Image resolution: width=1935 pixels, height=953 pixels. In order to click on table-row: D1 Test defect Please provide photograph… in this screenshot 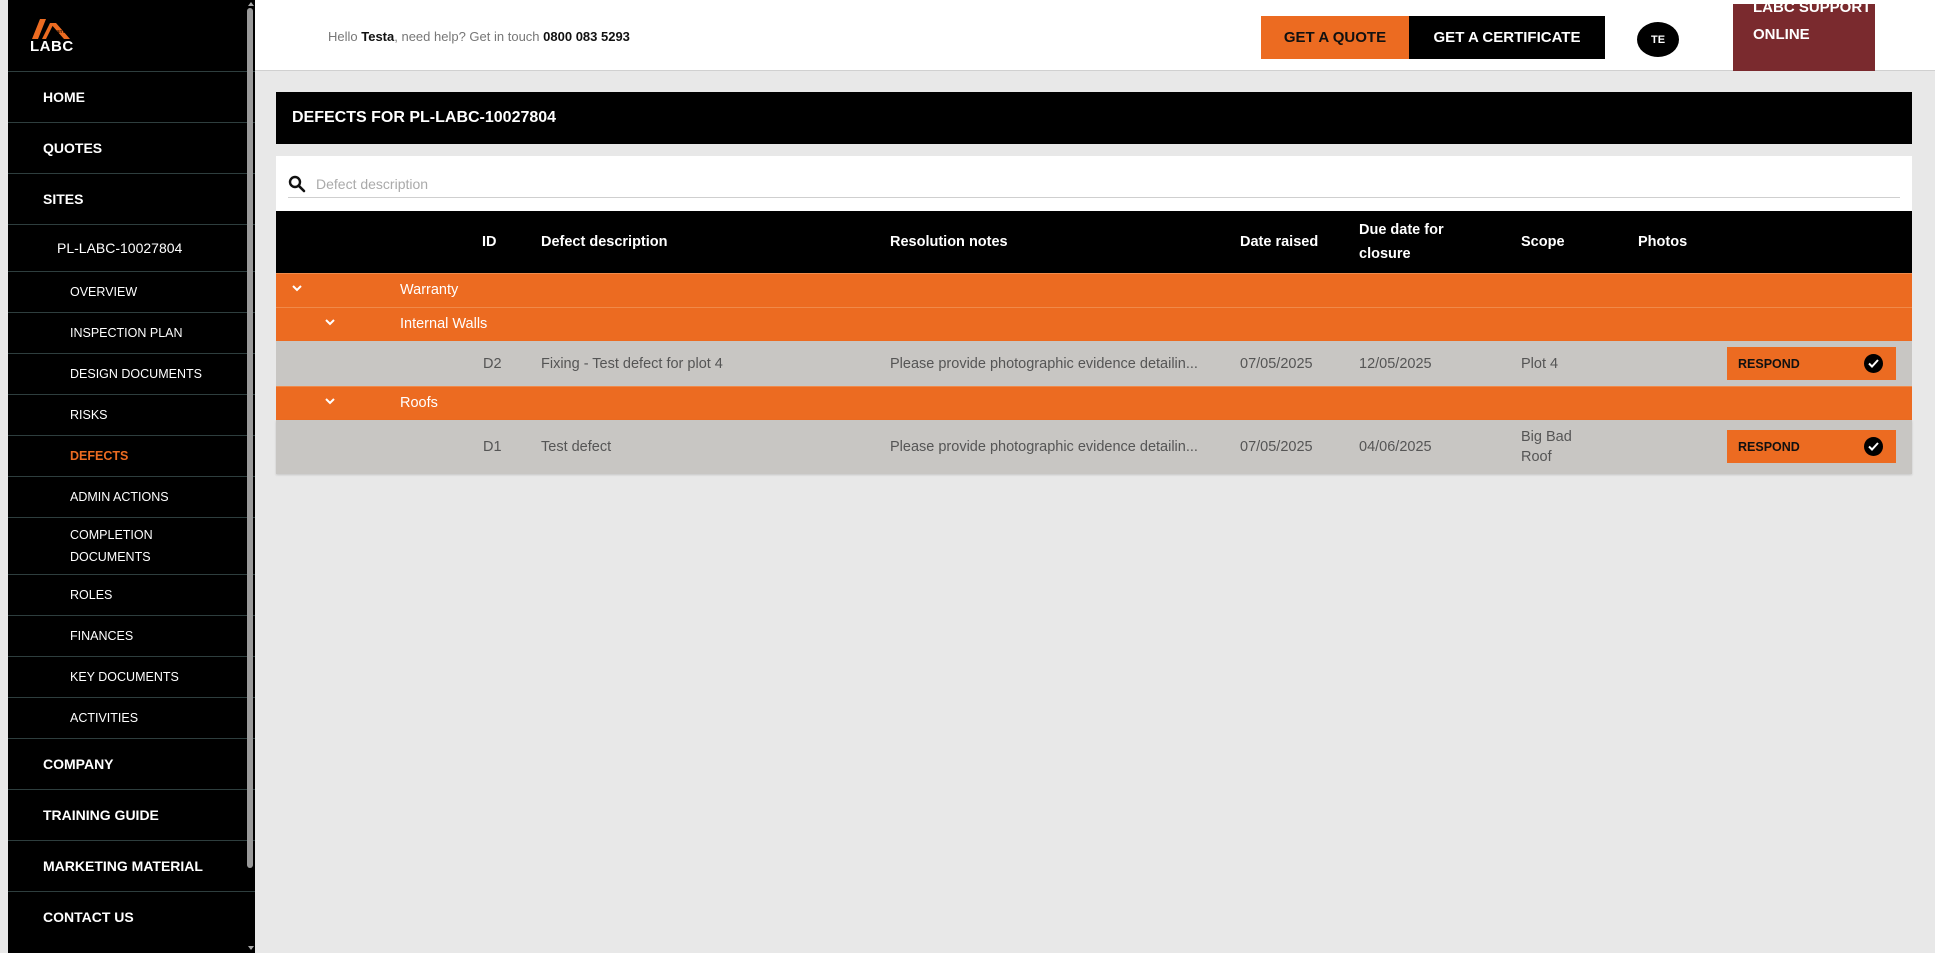, I will do `click(1094, 447)`.